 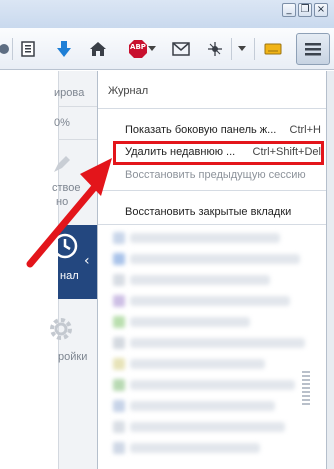 I want to click on partial-text: ствое, so click(x=66, y=188).